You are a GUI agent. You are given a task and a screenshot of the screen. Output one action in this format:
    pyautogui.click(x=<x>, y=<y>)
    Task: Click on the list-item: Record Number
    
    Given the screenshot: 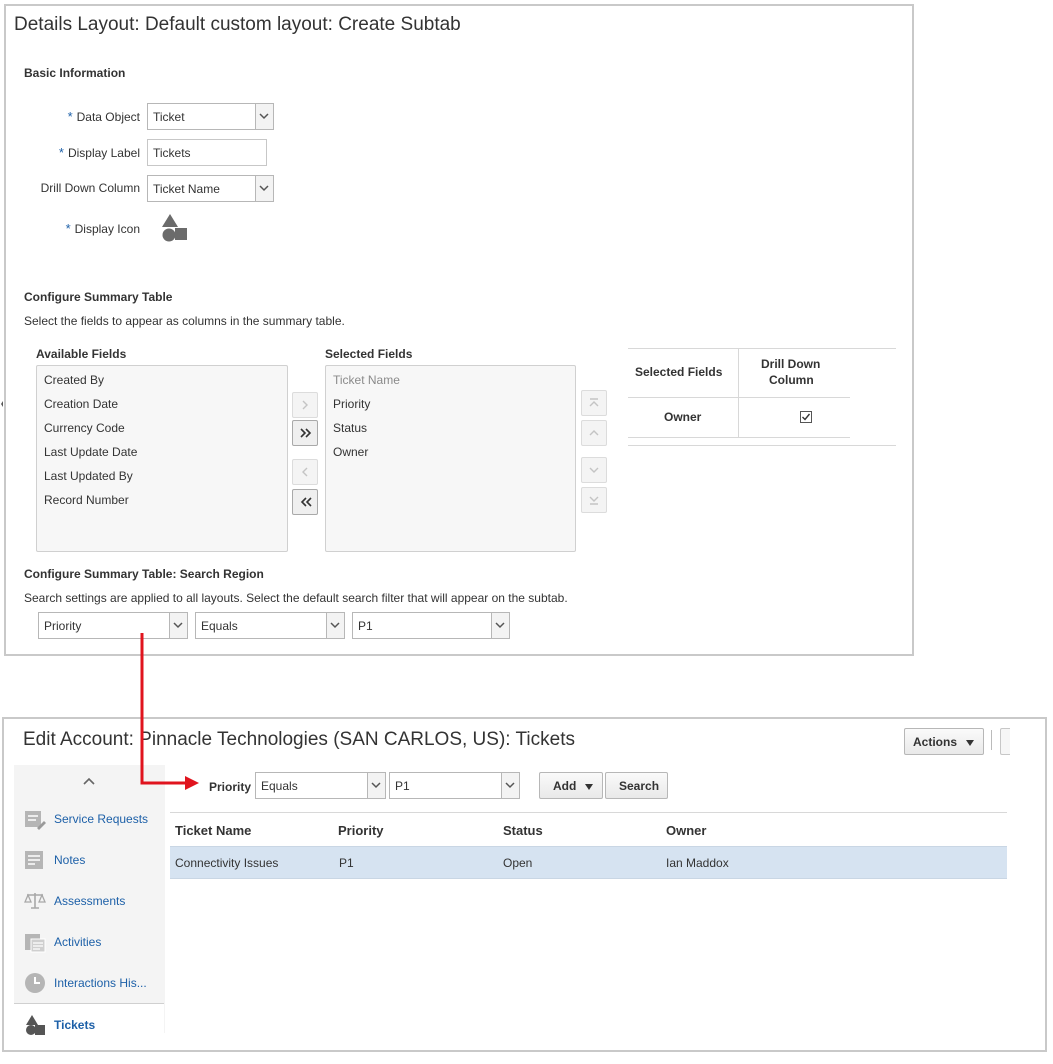 What is the action you would take?
    pyautogui.click(x=86, y=500)
    